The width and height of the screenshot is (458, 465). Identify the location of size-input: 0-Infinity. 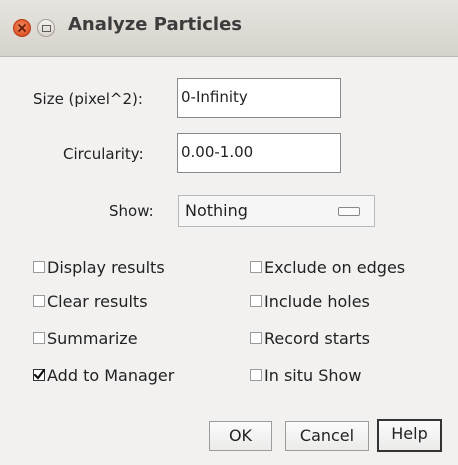
(259, 98).